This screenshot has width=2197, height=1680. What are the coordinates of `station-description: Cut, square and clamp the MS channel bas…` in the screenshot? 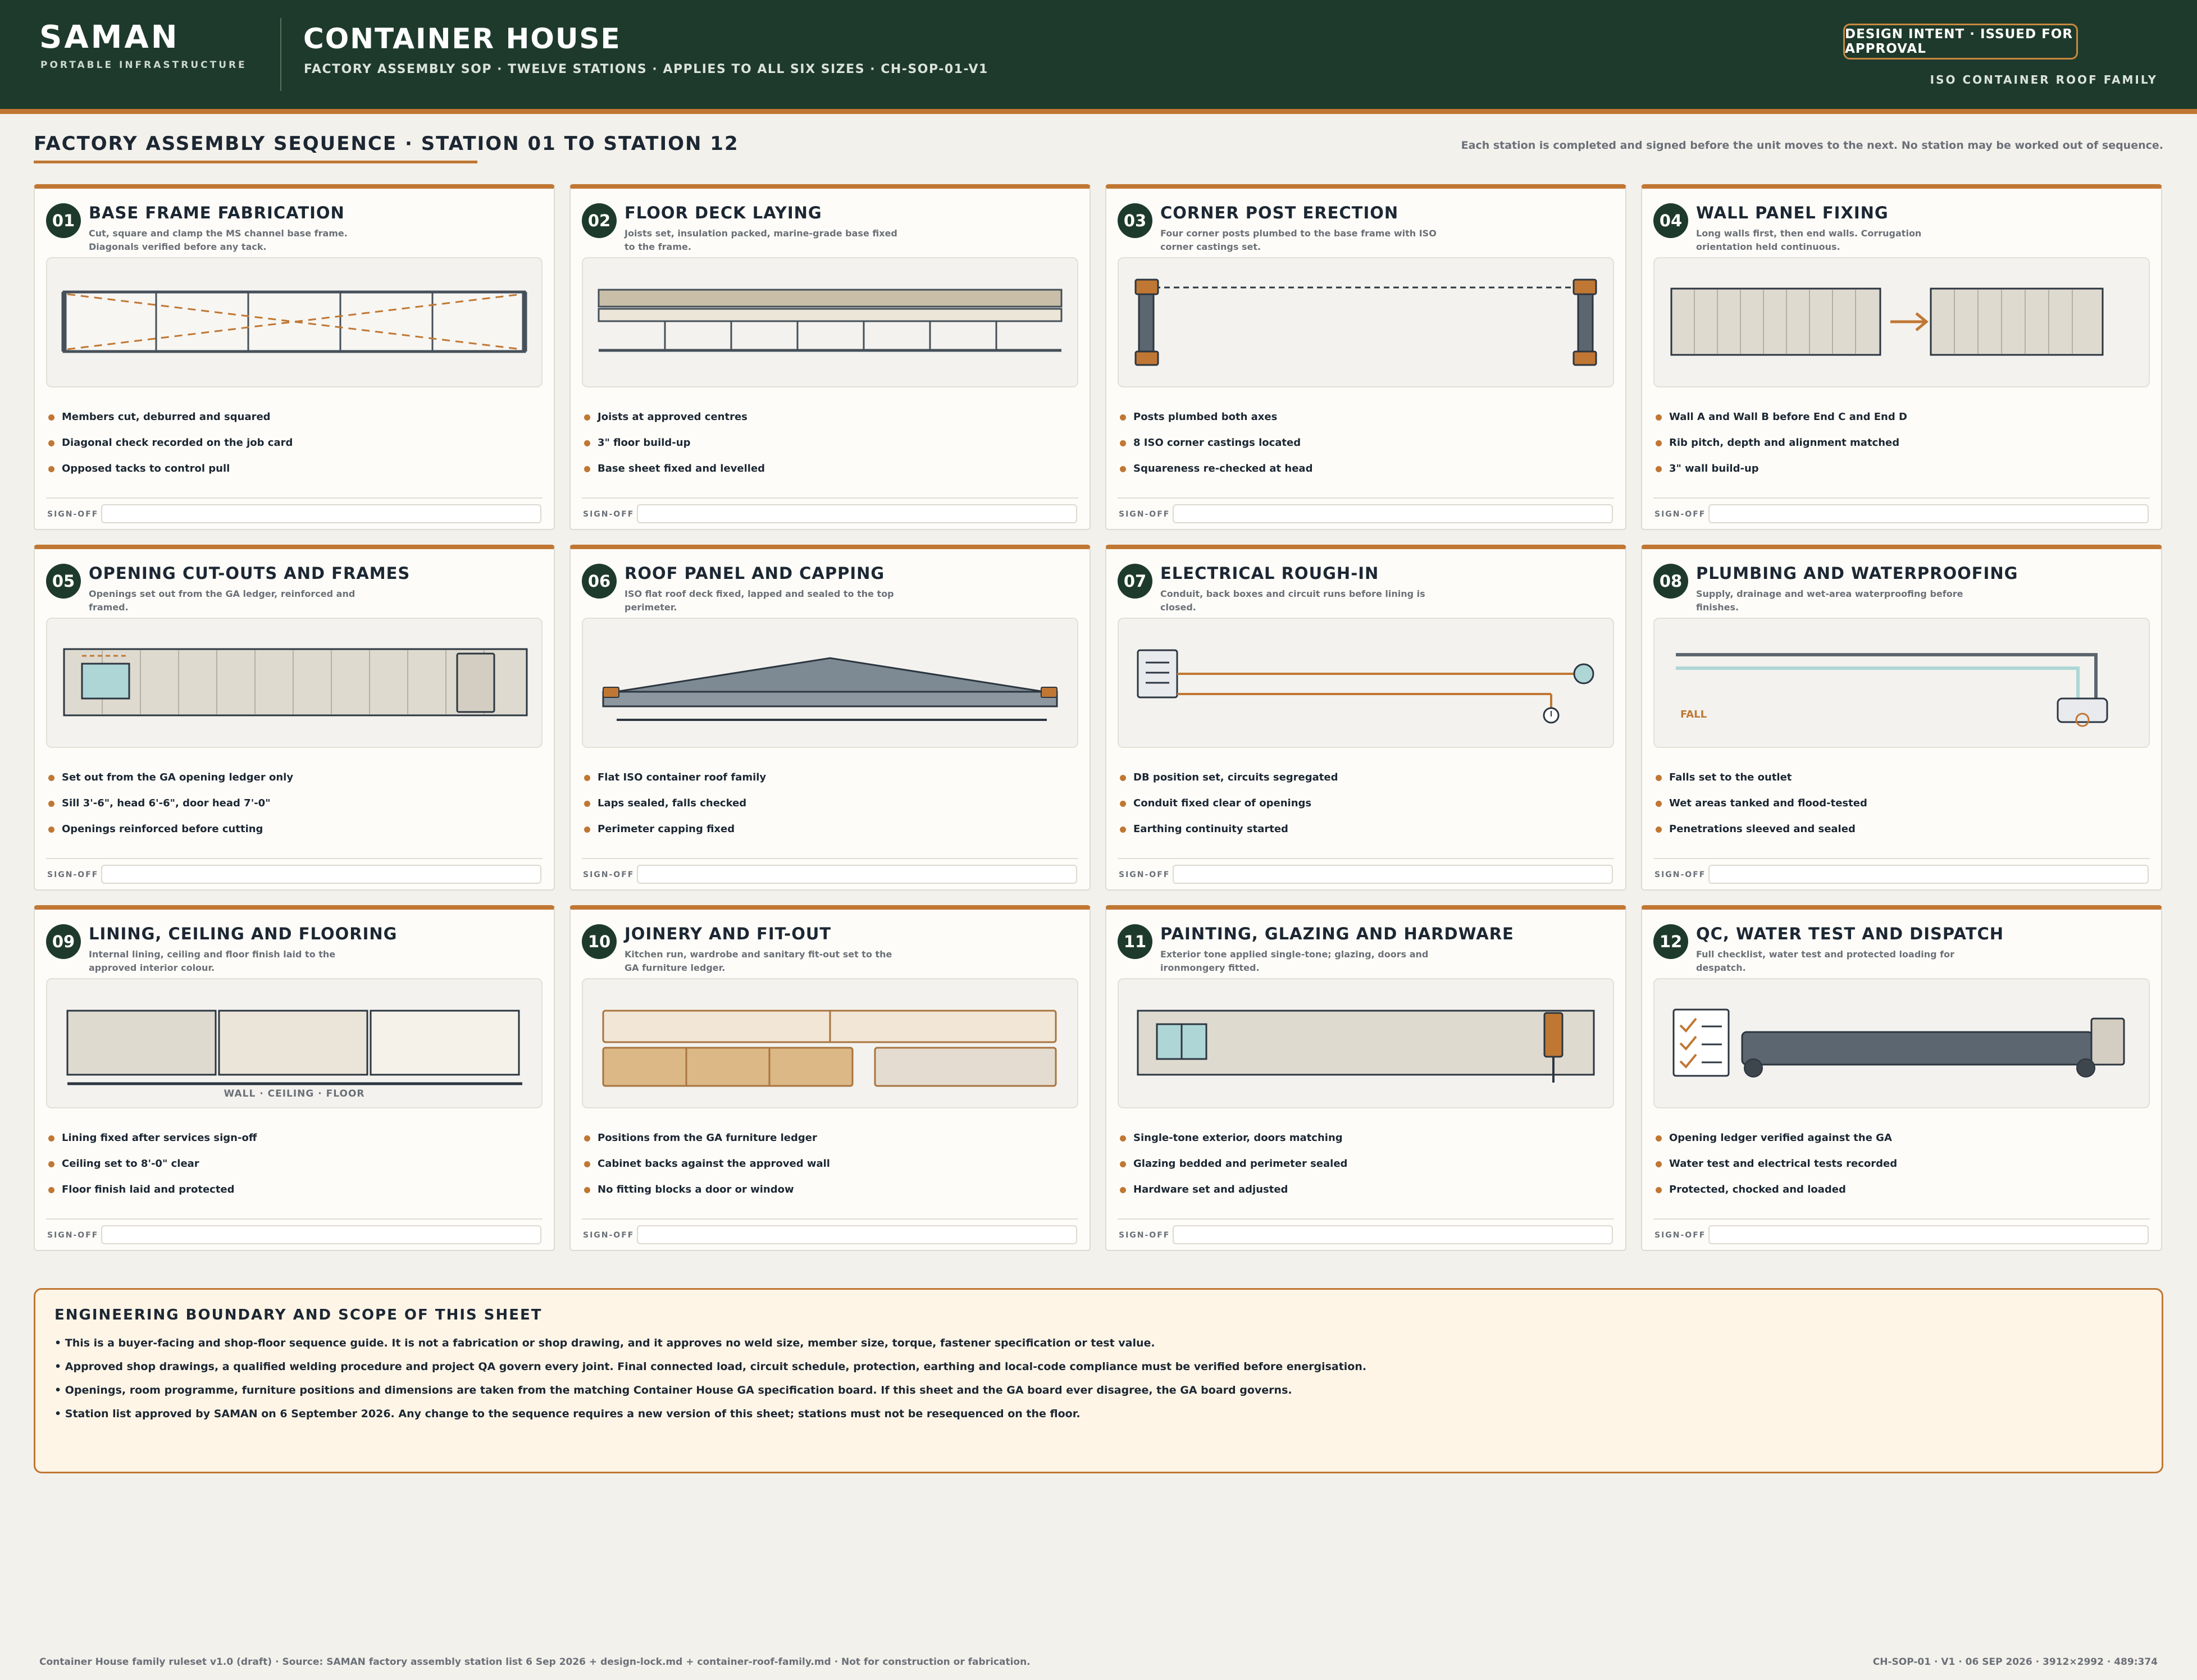 It's located at (218, 240).